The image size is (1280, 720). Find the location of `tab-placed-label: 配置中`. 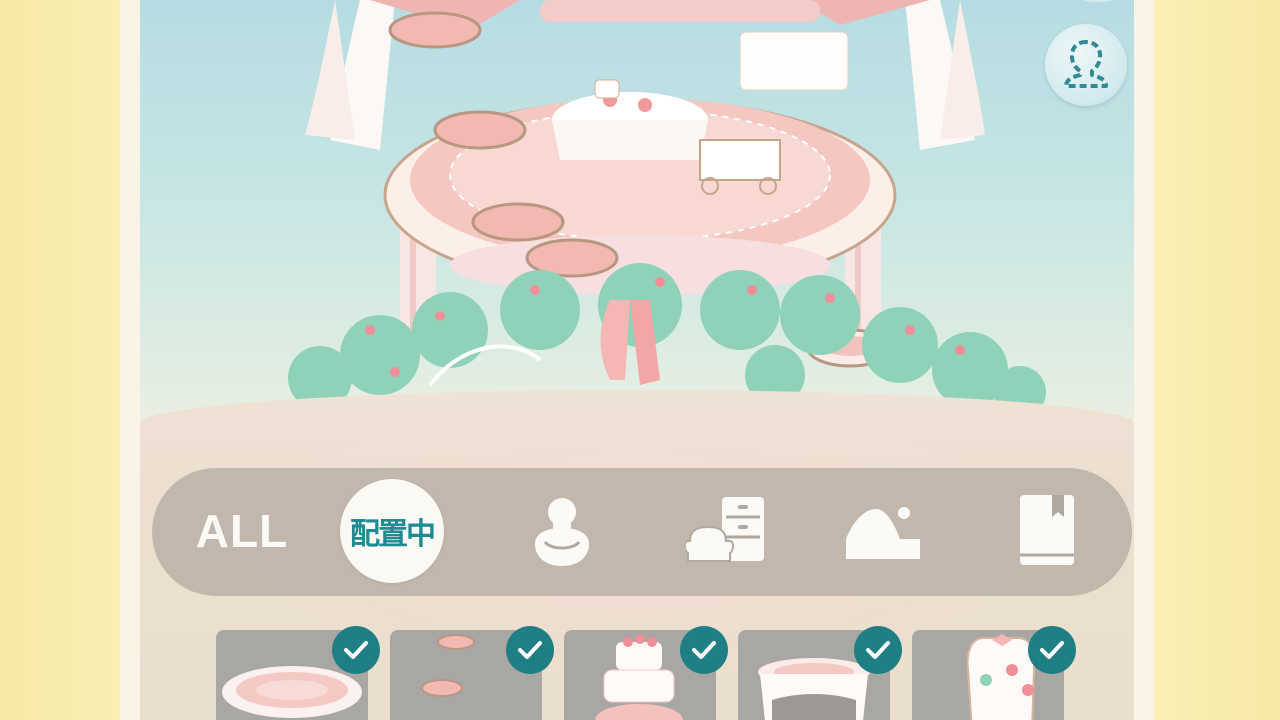

tab-placed-label: 配置中 is located at coordinates (393, 534).